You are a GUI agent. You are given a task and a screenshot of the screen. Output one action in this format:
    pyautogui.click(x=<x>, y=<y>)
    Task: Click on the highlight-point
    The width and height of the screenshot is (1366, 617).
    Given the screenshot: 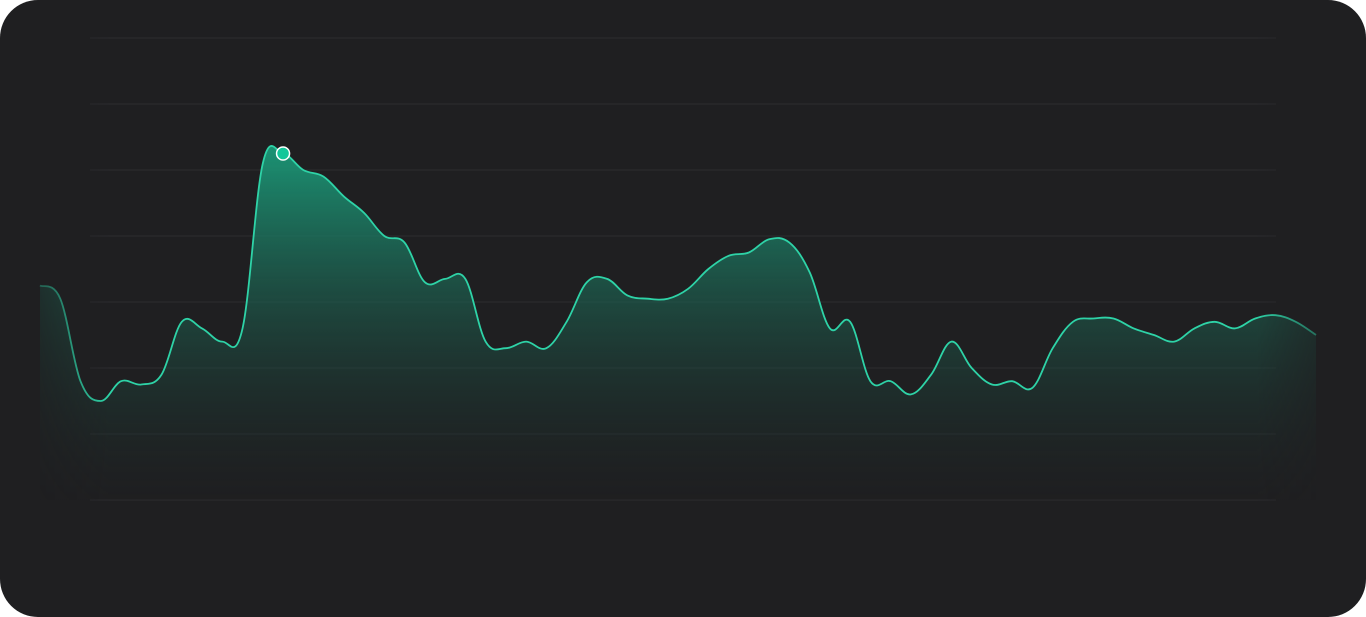 What is the action you would take?
    pyautogui.click(x=283, y=153)
    